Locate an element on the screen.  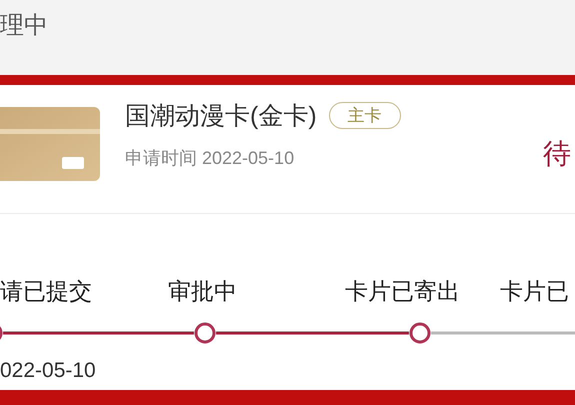
card-name: 国潮动漫卡(金卡) is located at coordinates (221, 116).